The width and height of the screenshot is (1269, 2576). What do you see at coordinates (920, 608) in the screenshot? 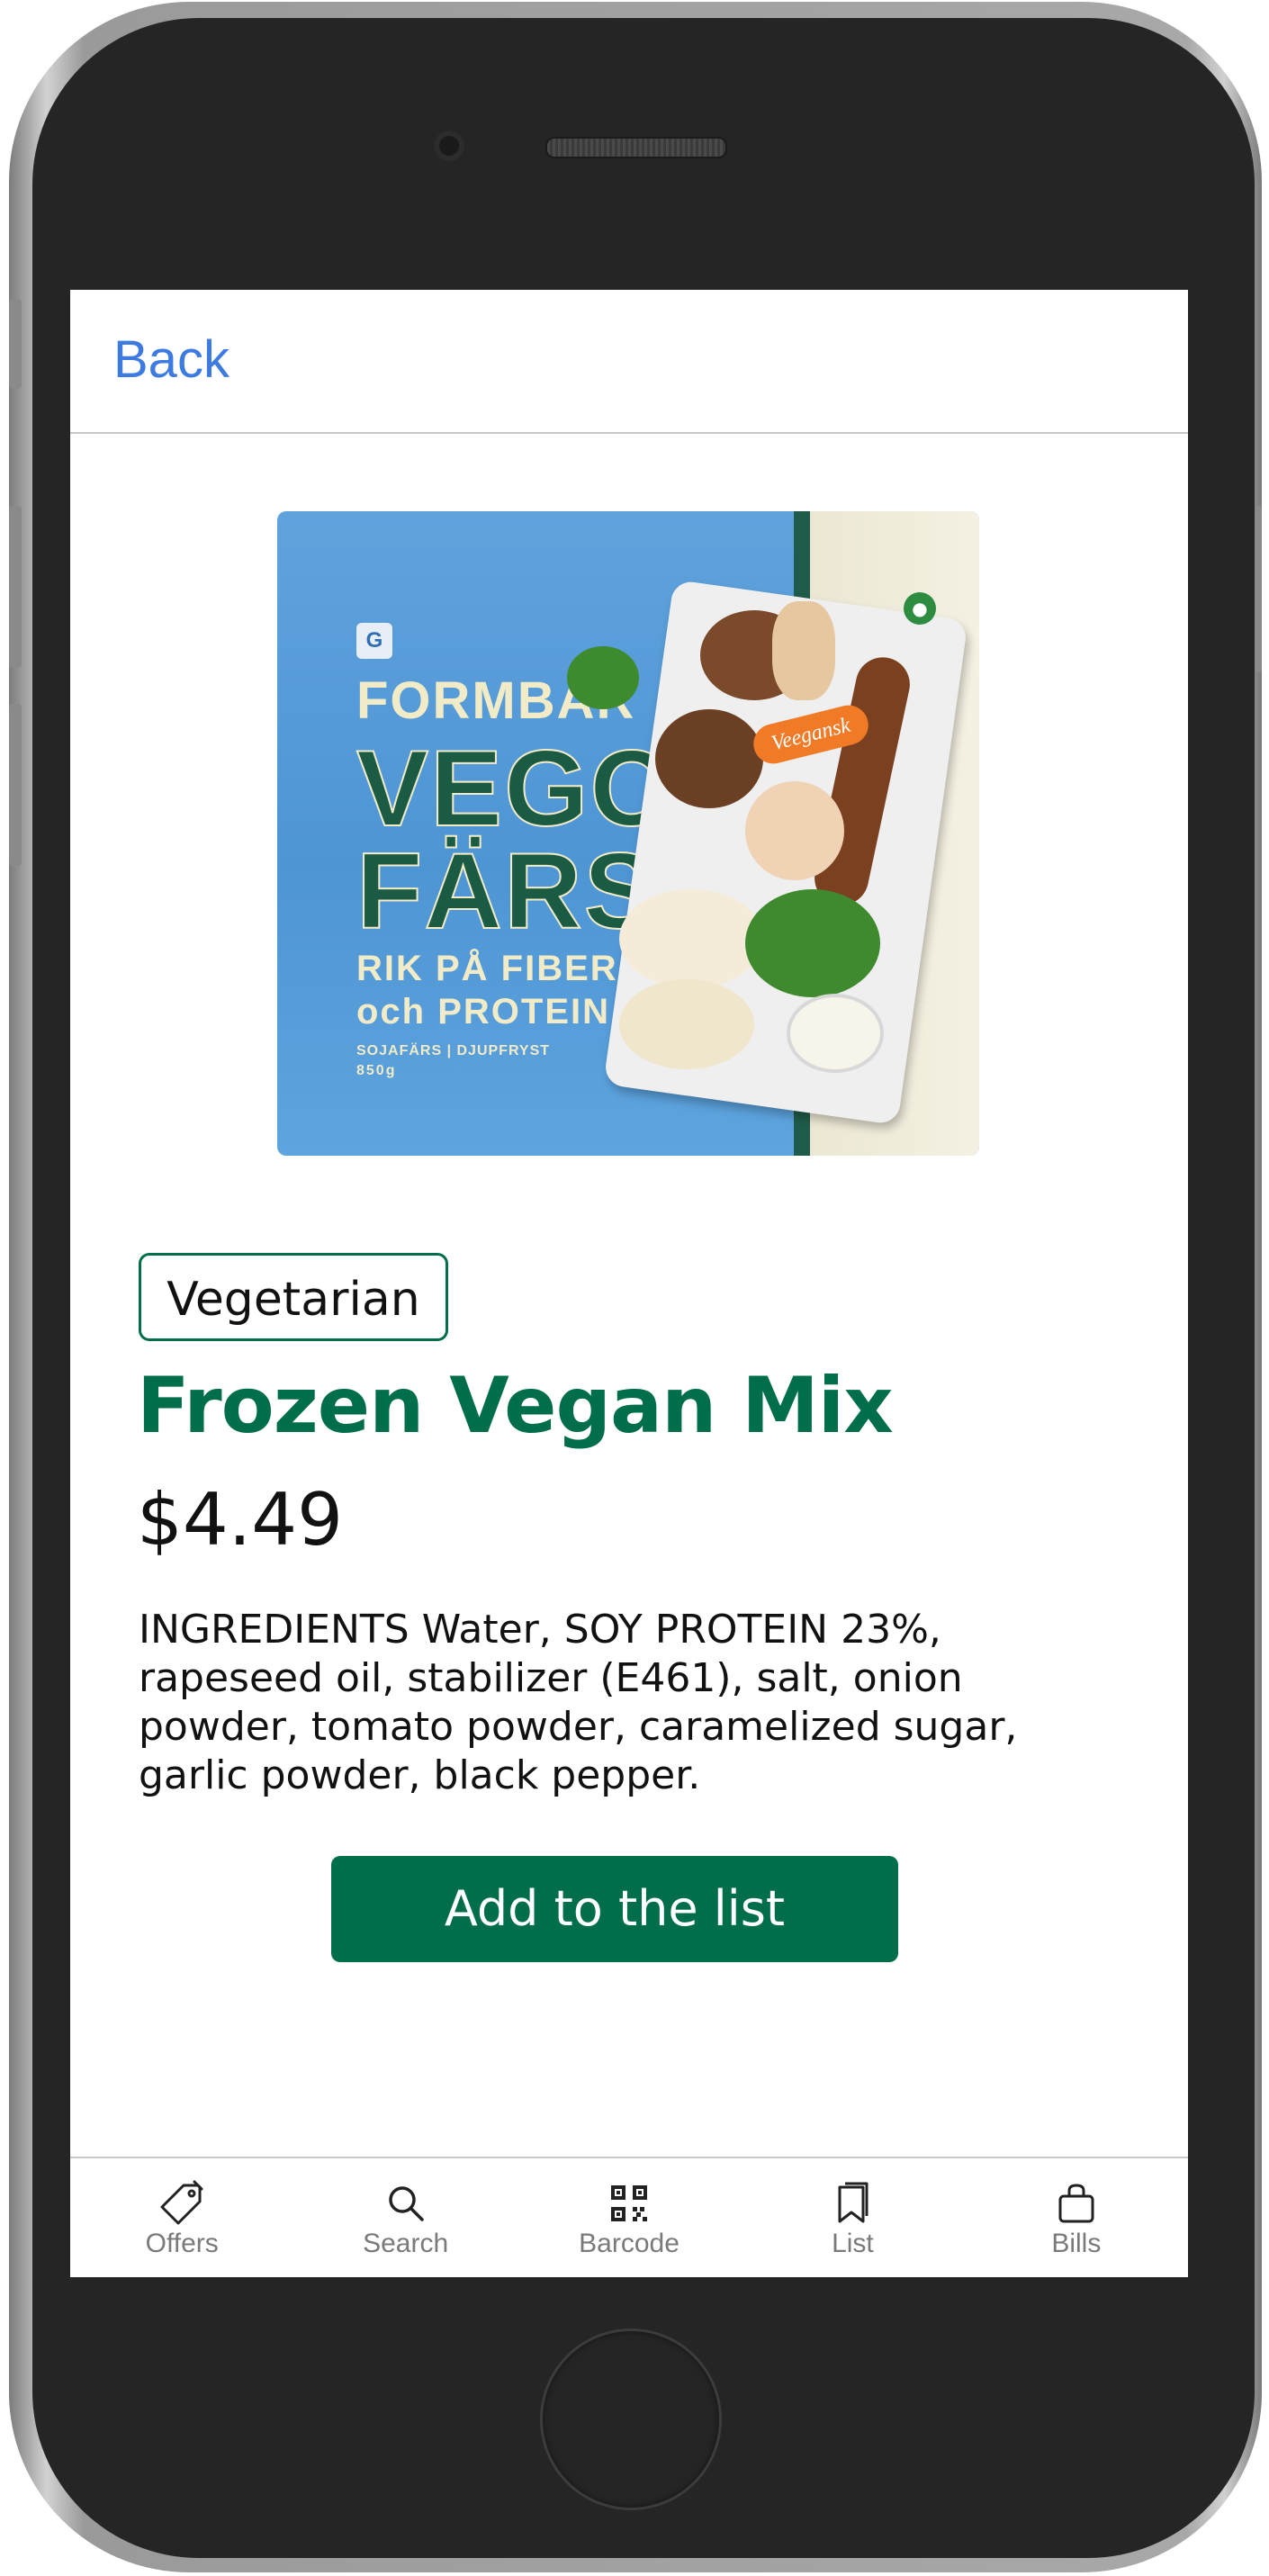
I see `certification-icon: ●` at bounding box center [920, 608].